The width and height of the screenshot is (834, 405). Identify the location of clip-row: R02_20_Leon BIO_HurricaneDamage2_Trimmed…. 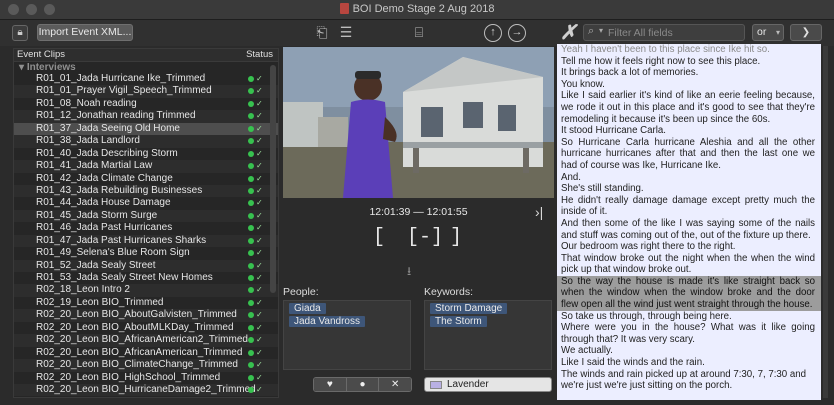
(146, 390).